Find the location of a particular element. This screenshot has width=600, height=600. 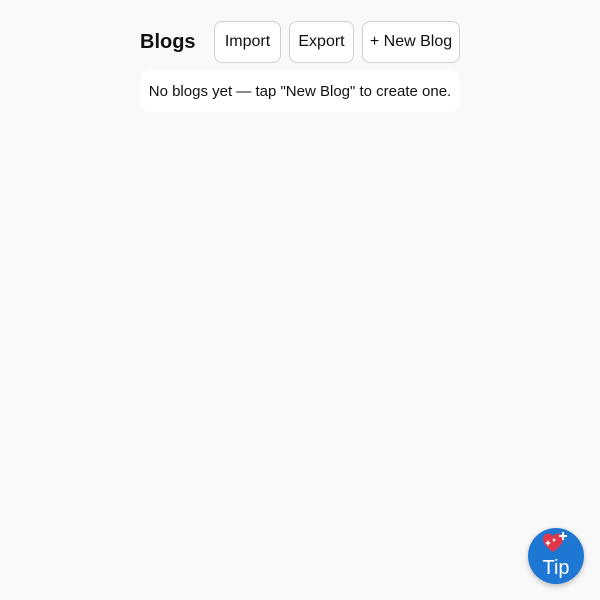

heart-sparkle-icon is located at coordinates (555, 543).